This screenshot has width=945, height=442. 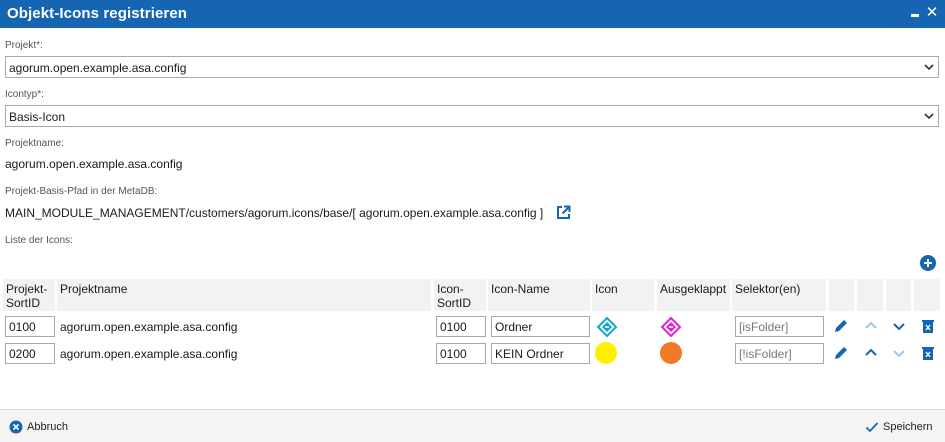 I want to click on header-text: Projekt-, so click(x=27, y=289).